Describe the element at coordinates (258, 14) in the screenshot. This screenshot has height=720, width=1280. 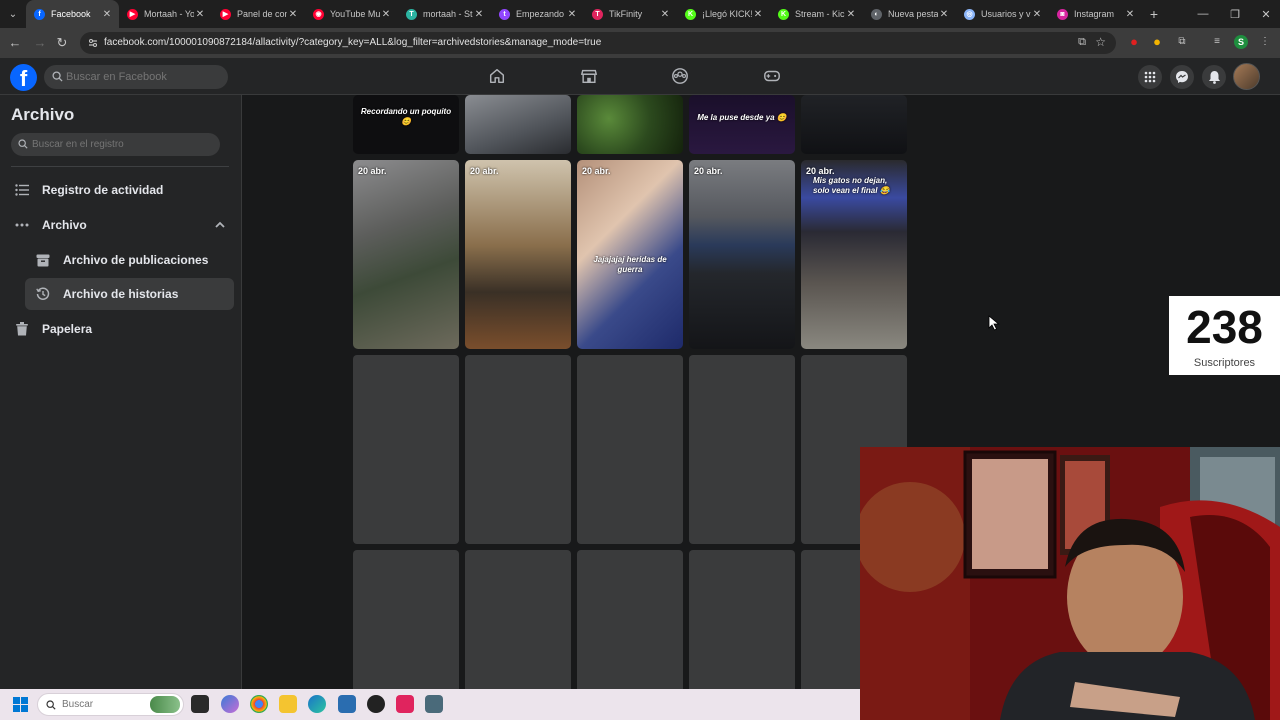
I see `browser-tab: ▶ Panel de con ✕` at that location.